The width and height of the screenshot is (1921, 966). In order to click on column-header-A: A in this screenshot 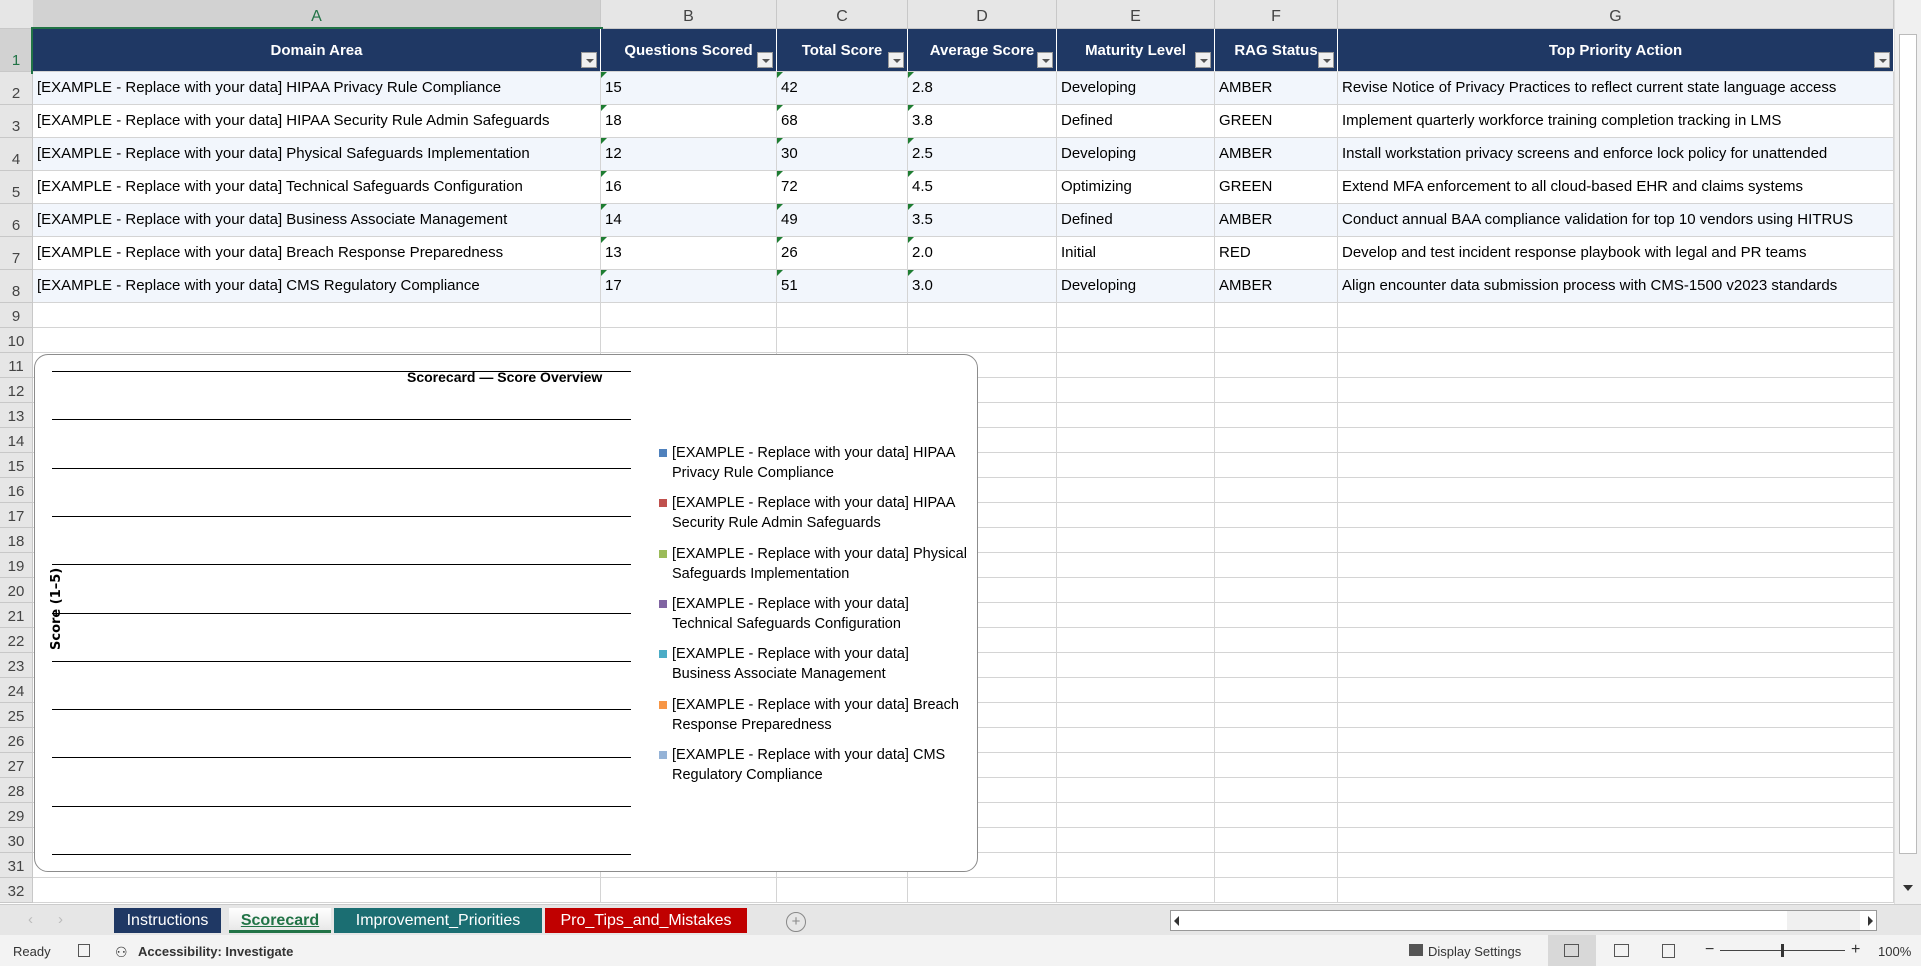, I will do `click(317, 14)`.